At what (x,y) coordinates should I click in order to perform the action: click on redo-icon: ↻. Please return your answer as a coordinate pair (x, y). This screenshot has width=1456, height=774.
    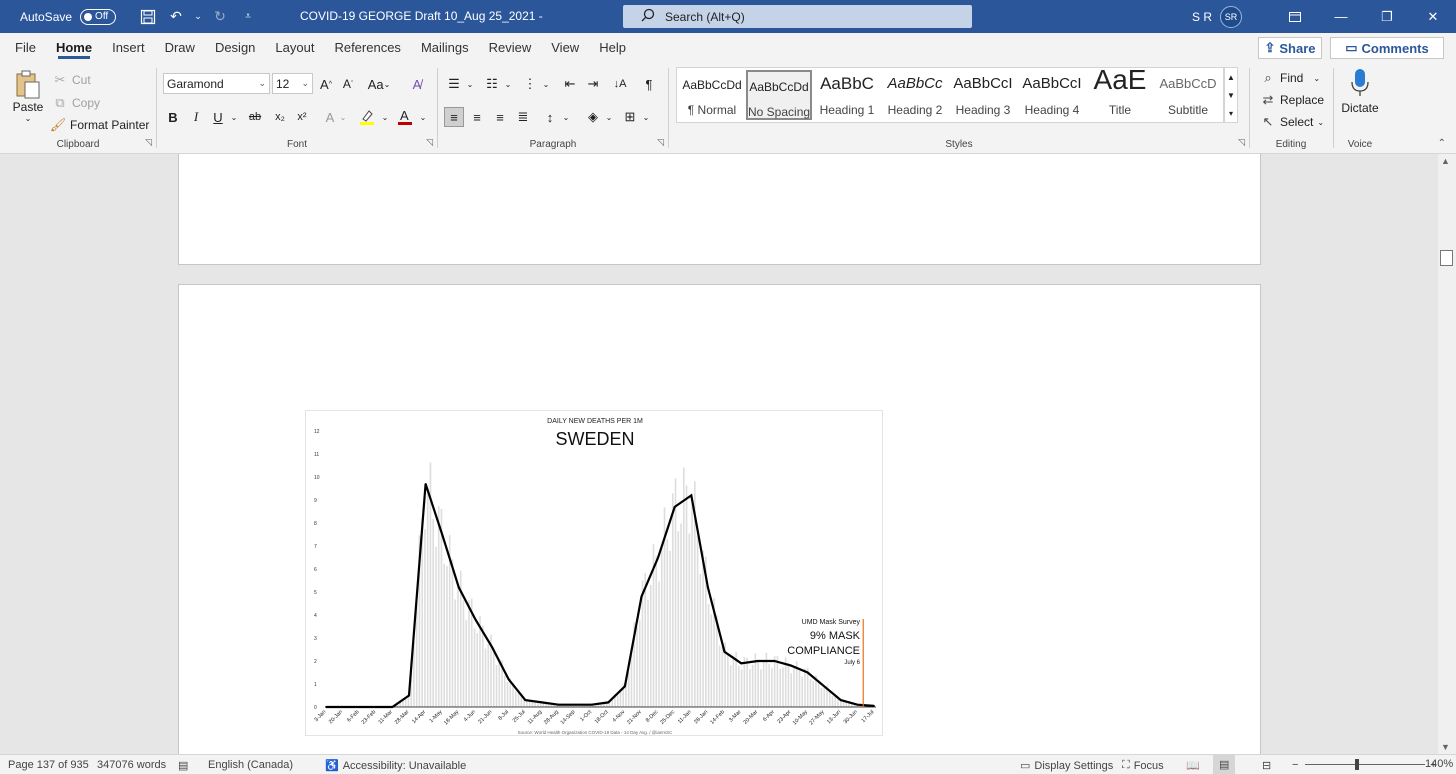
    Looking at the image, I should click on (220, 17).